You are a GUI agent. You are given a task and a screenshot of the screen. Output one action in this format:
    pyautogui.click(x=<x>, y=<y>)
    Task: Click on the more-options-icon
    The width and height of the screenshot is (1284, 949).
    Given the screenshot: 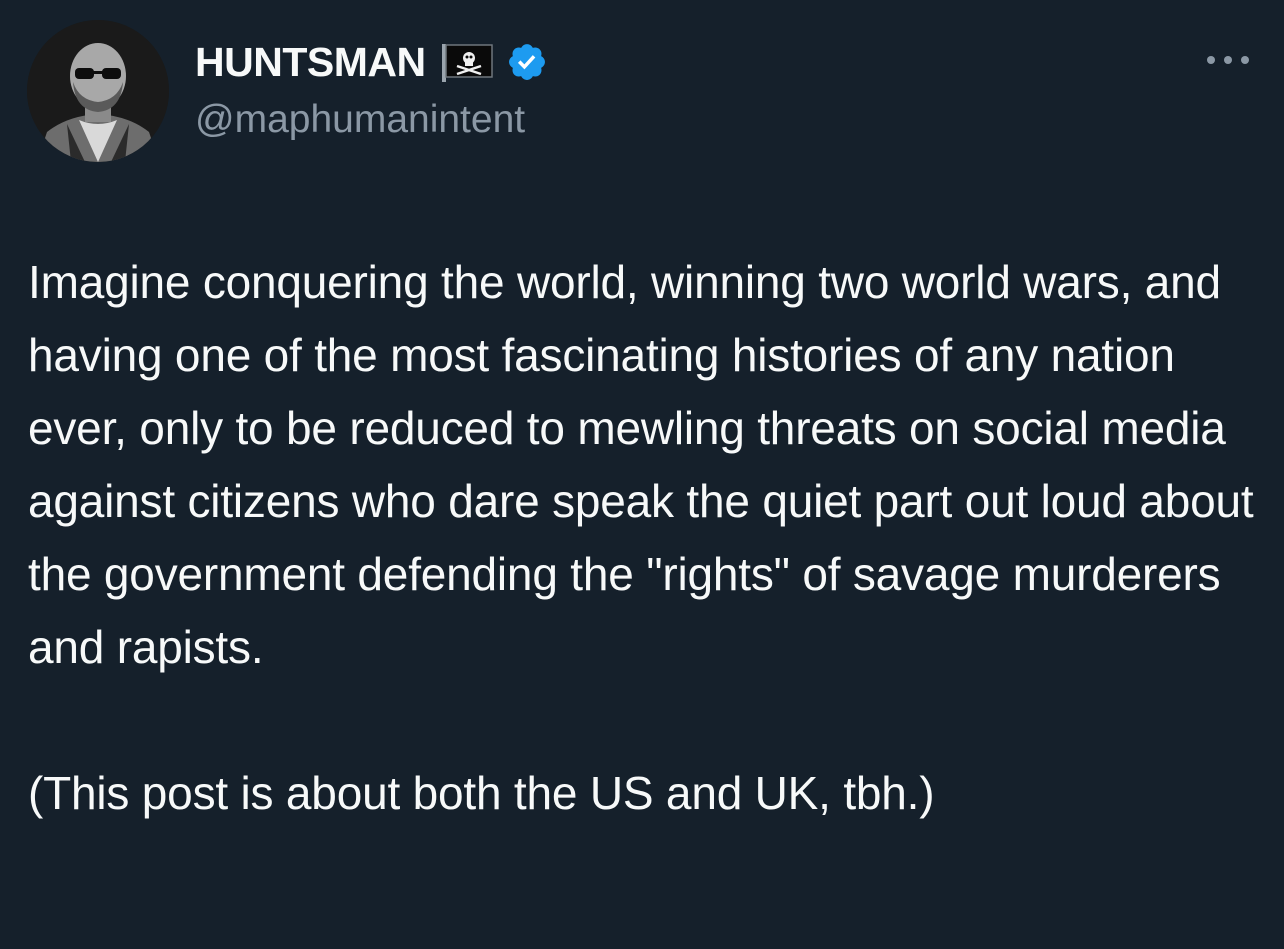 What is the action you would take?
    pyautogui.click(x=1228, y=60)
    